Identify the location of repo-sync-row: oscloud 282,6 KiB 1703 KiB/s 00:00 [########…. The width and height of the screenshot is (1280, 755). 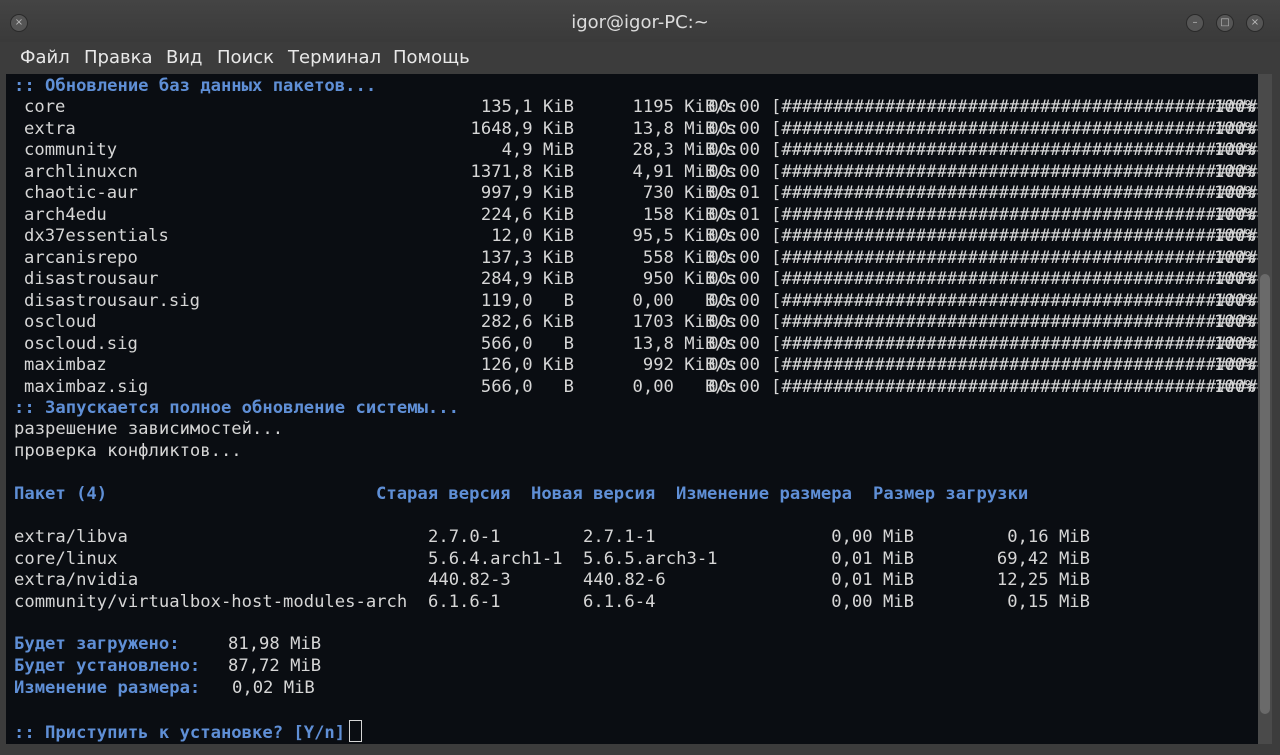
(636, 322).